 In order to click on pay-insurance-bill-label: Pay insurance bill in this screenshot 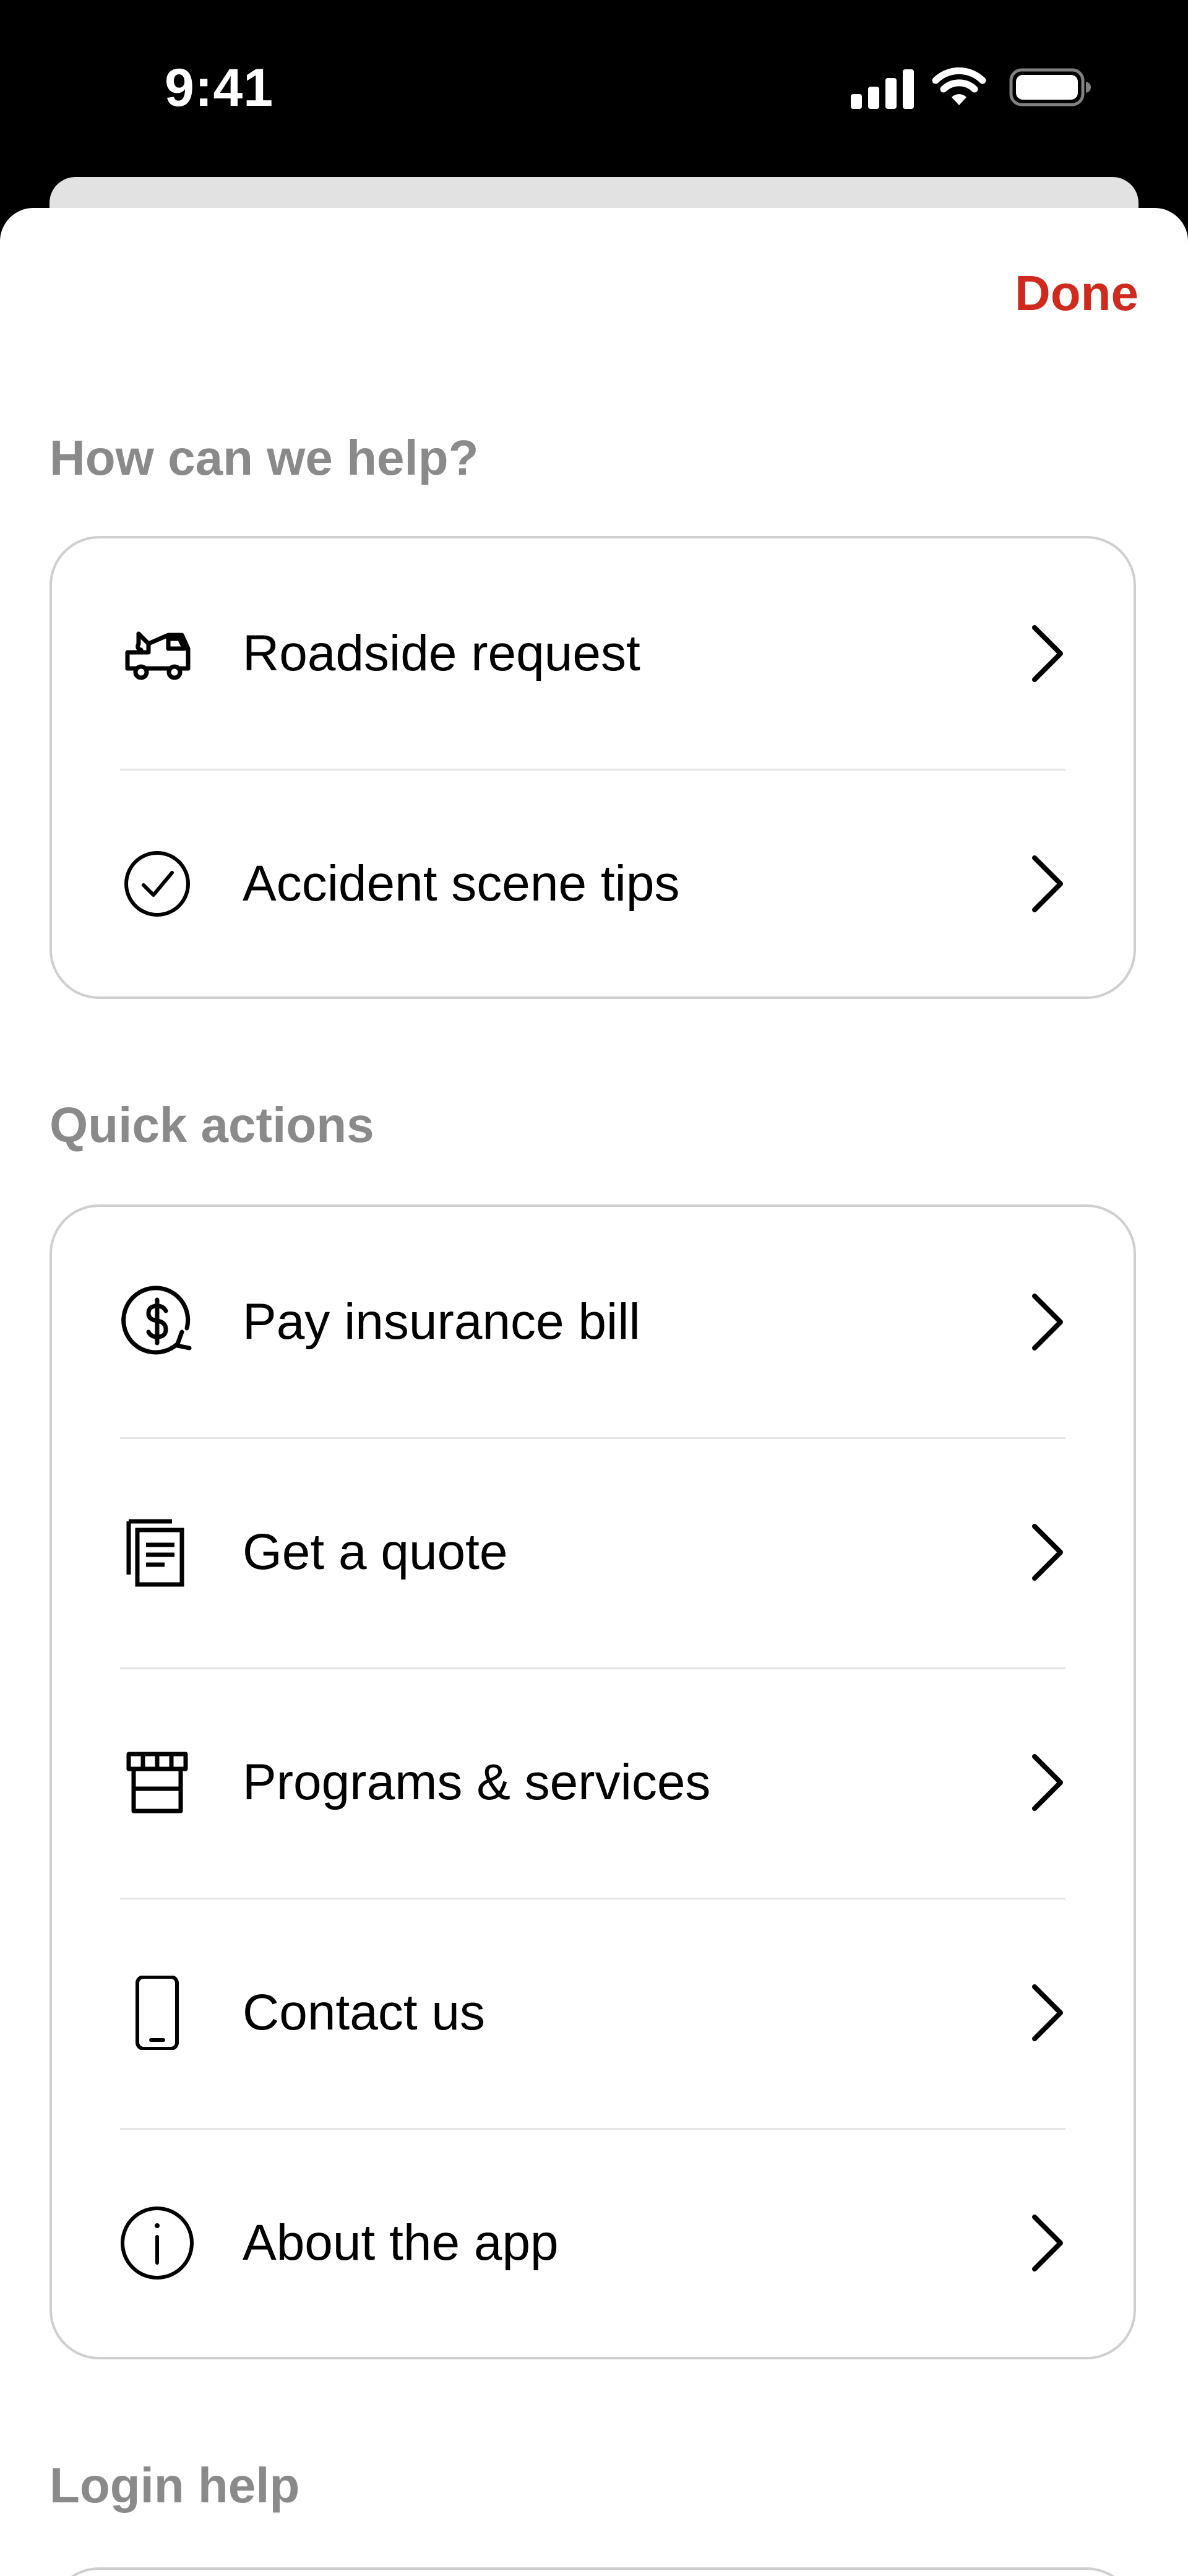, I will do `click(442, 1322)`.